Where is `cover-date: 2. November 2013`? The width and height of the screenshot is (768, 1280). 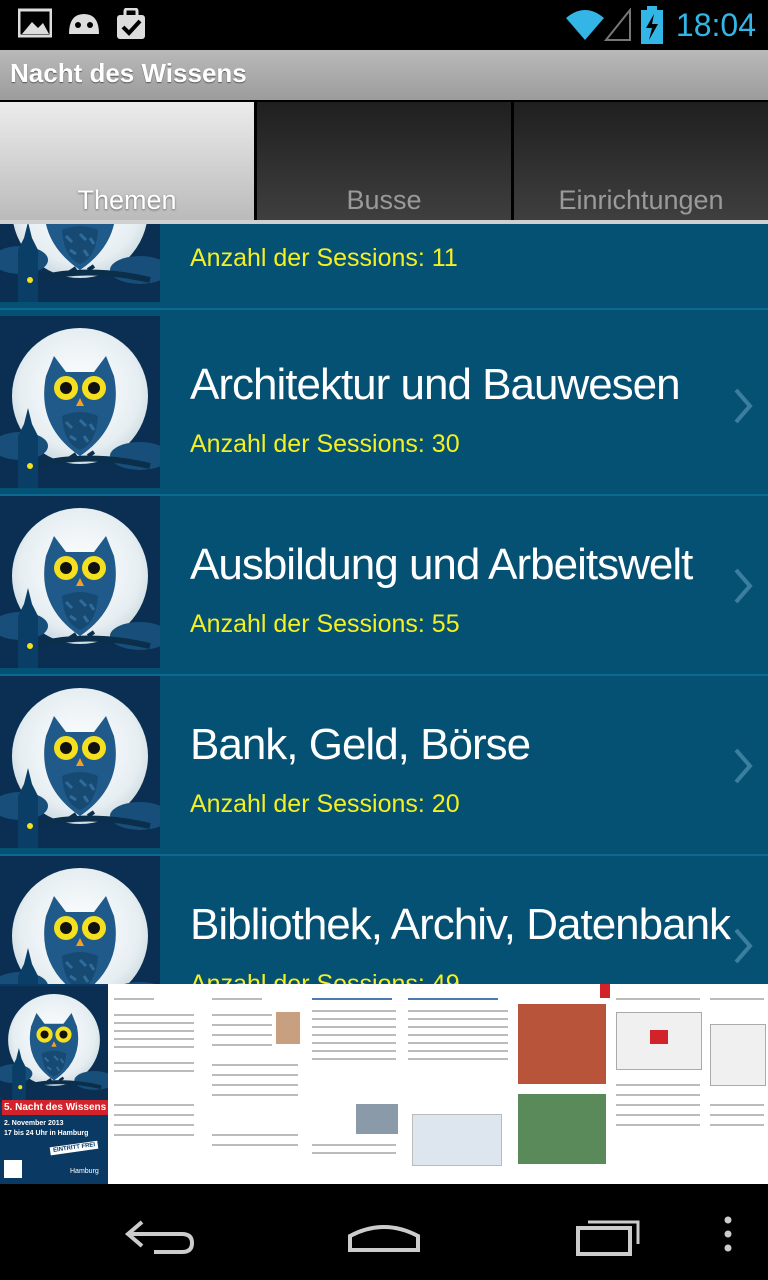 cover-date: 2. November 2013 is located at coordinates (34, 1123).